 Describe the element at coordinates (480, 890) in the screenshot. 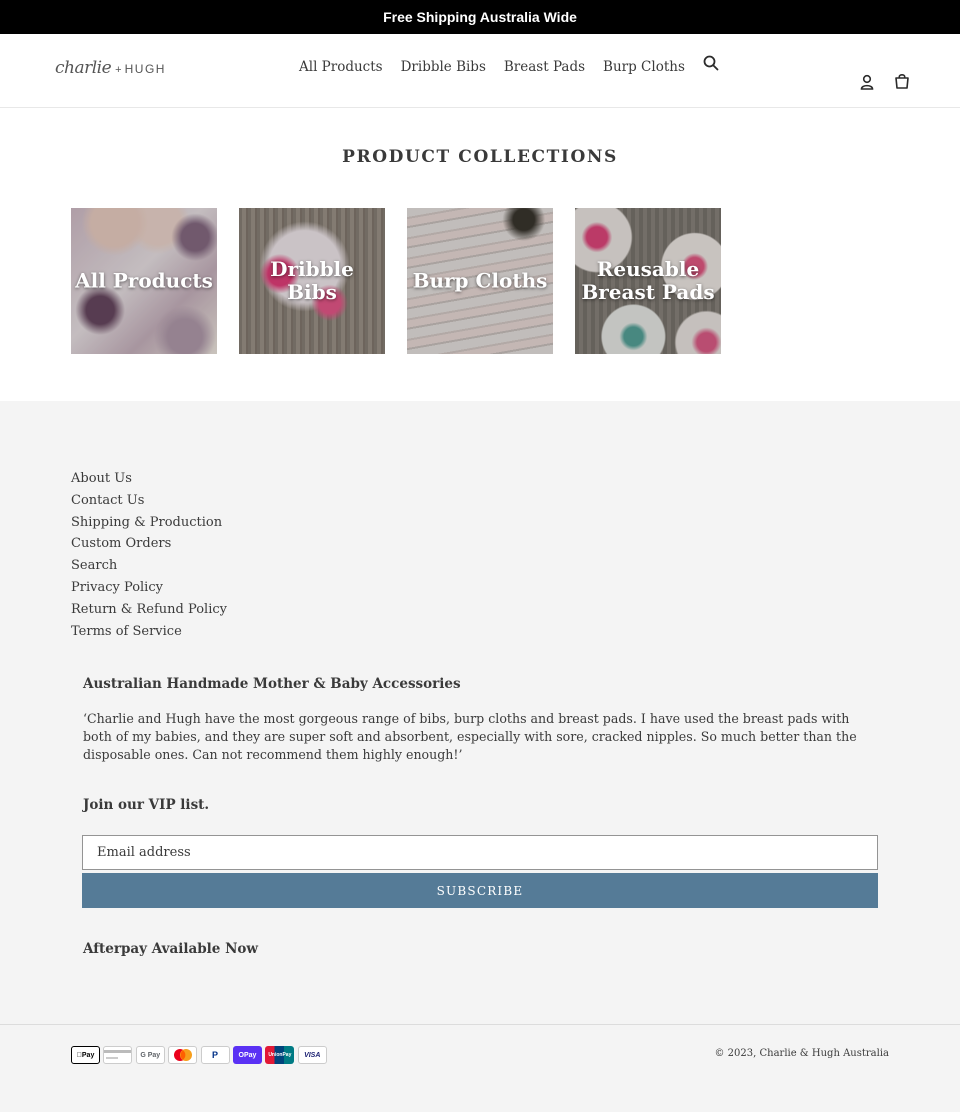

I see `subscribe-button: SUBSCRIBE` at that location.